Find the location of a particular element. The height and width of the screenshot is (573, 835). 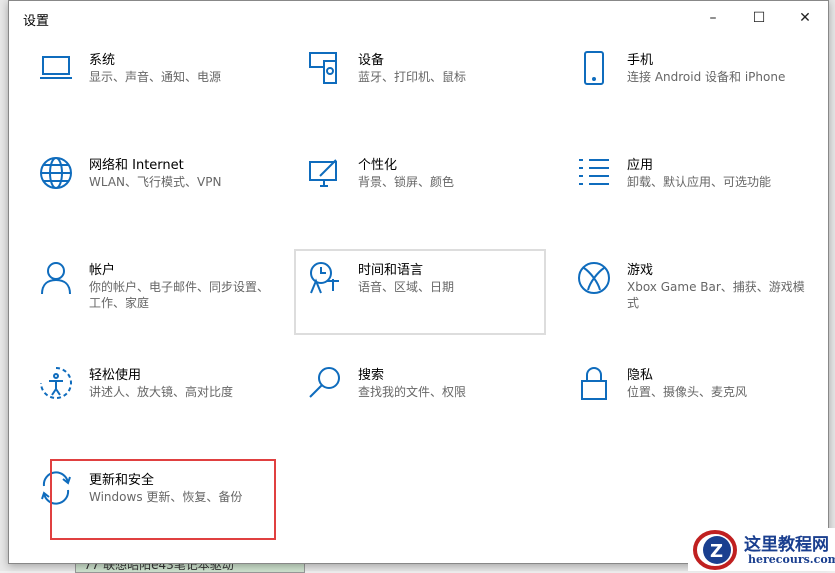

settings-item-name: 设备 is located at coordinates (371, 60).